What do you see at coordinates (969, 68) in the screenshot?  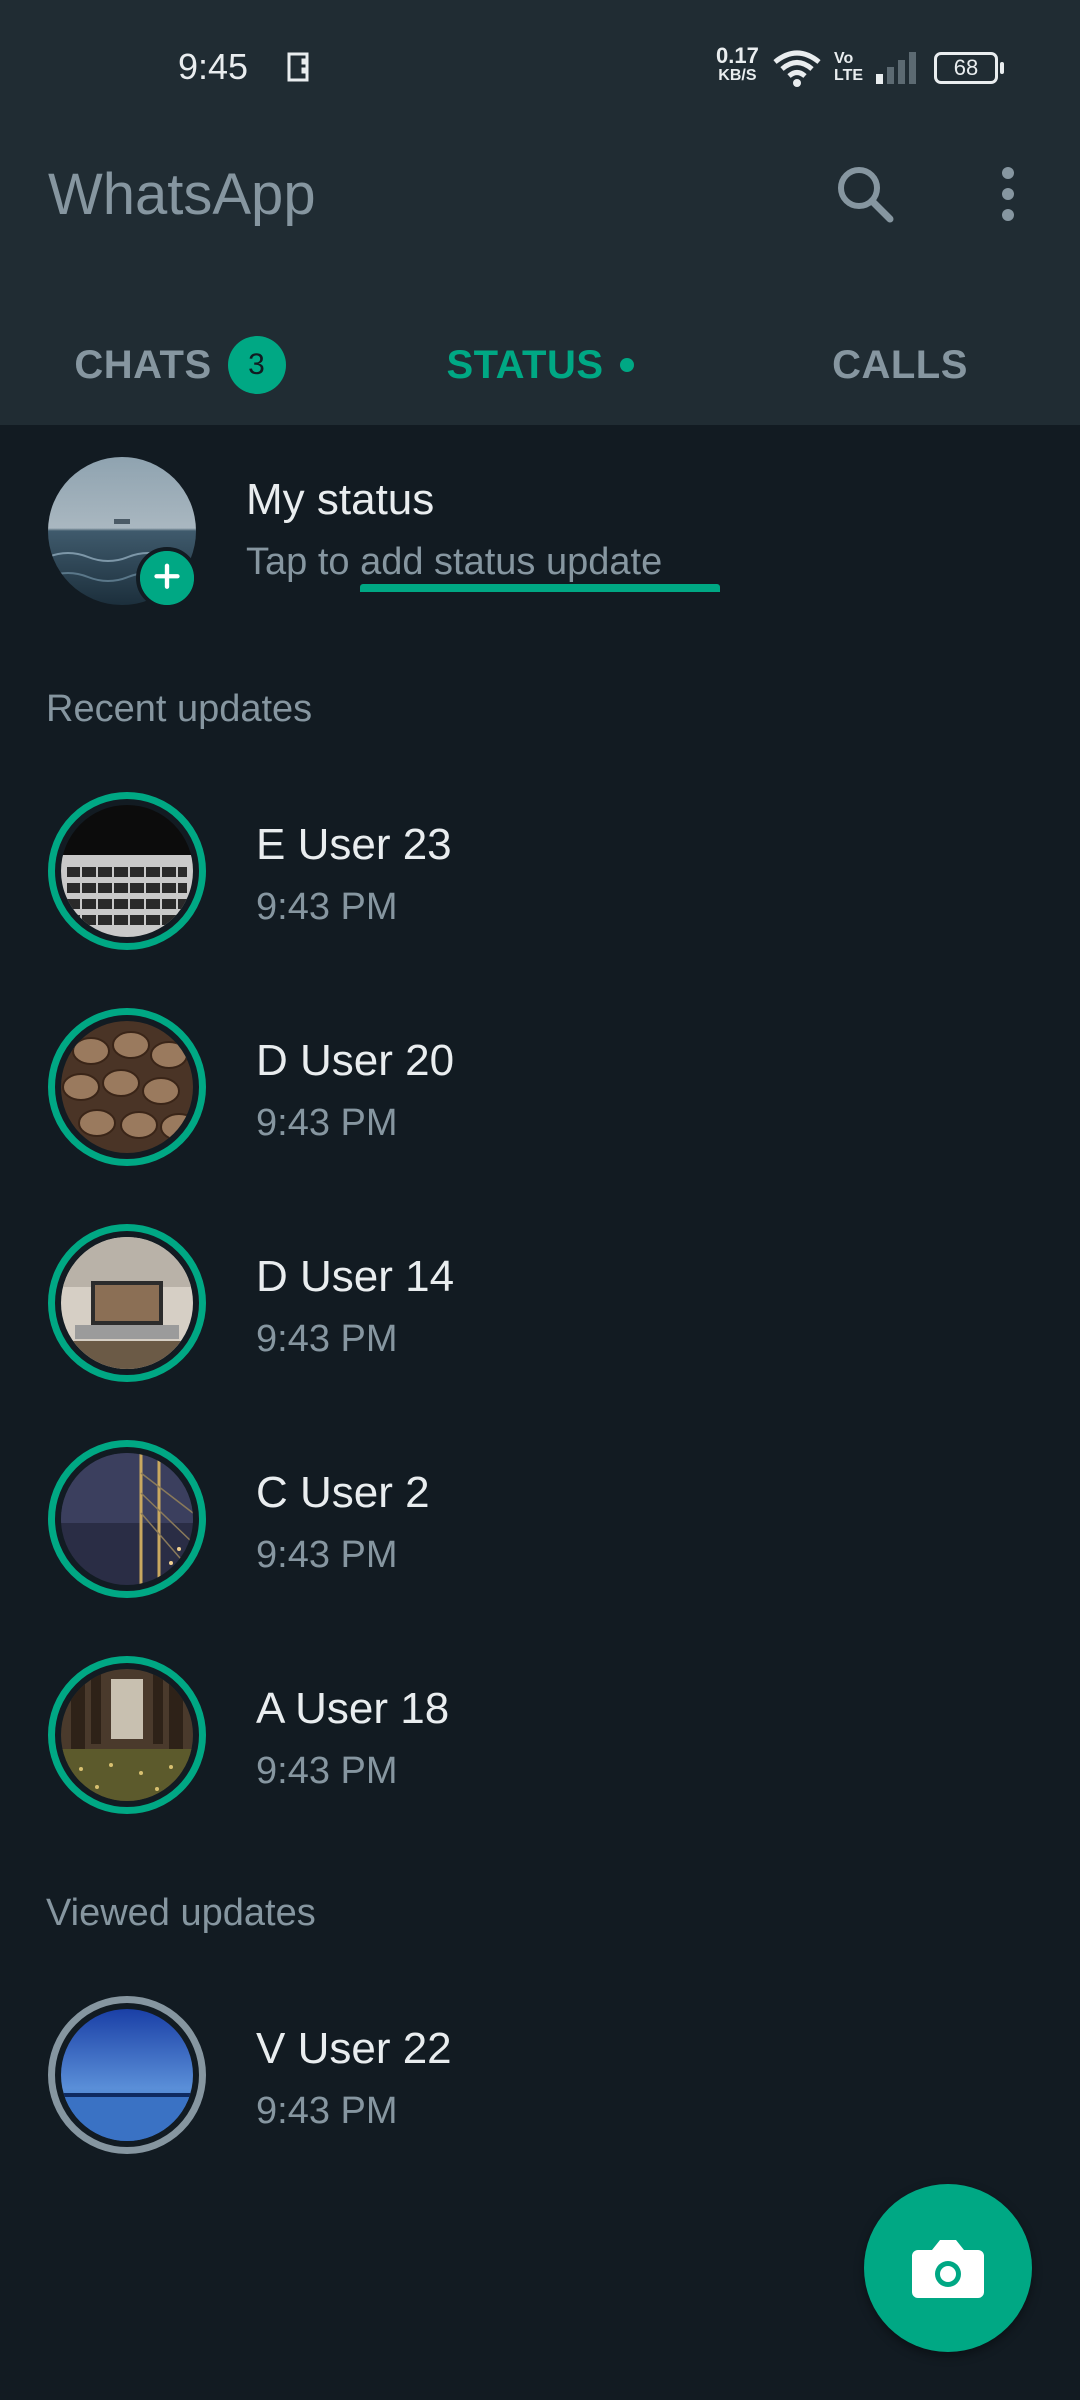 I see `battery-icon: 68` at bounding box center [969, 68].